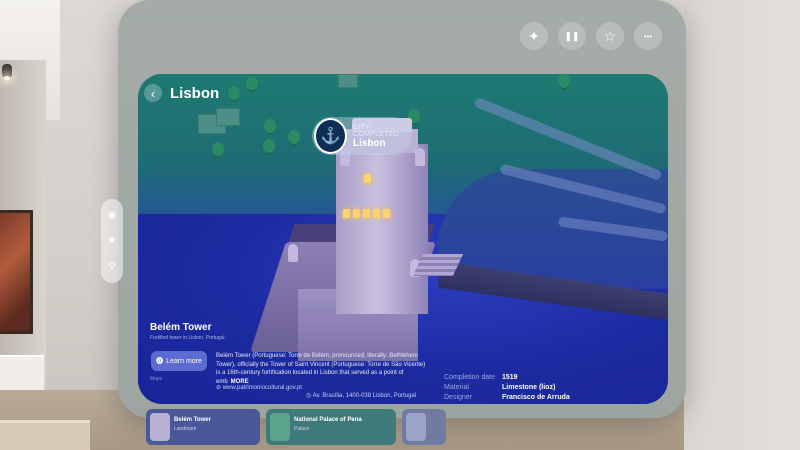 The height and width of the screenshot is (450, 800). Describe the element at coordinates (369, 143) in the screenshot. I see `badge-city: Lisbon` at that location.